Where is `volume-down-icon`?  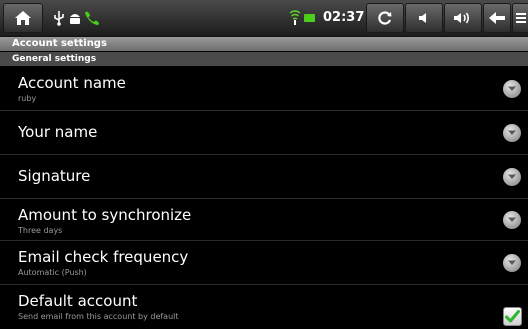
volume-down-icon is located at coordinates (422, 18).